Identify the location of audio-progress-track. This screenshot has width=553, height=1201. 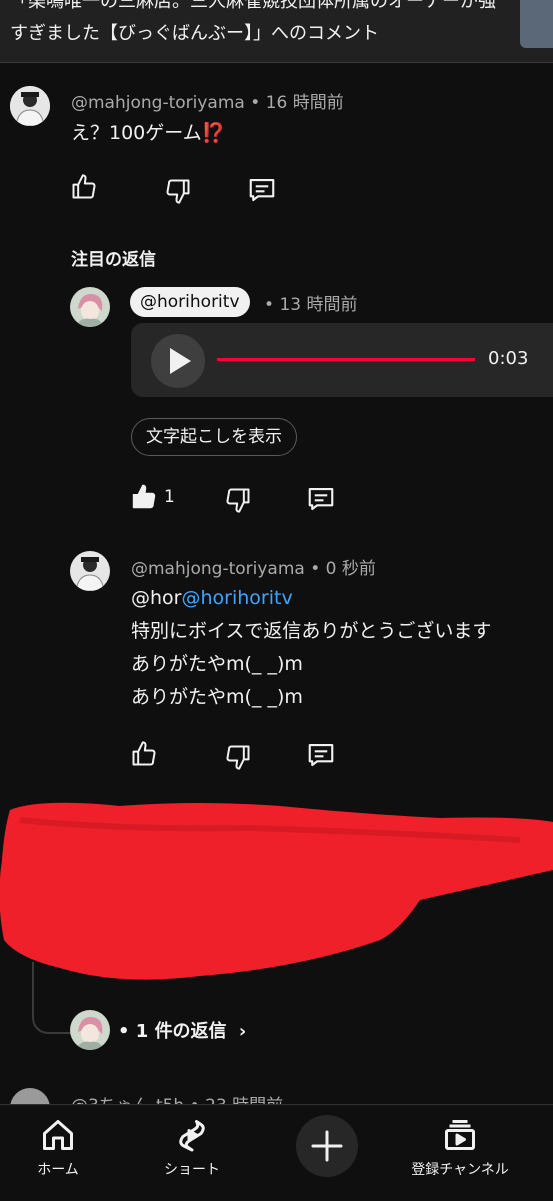
(346, 359).